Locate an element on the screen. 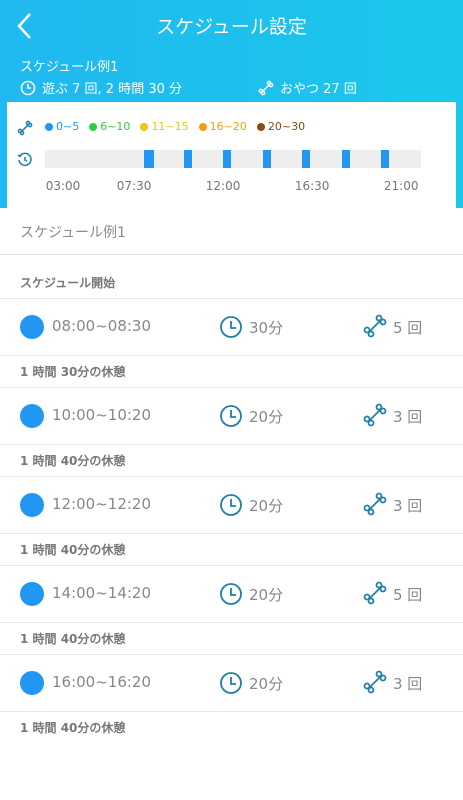 The width and height of the screenshot is (463, 800). schedule-row: 14:00~14:20 20分 5 回 is located at coordinates (231, 594).